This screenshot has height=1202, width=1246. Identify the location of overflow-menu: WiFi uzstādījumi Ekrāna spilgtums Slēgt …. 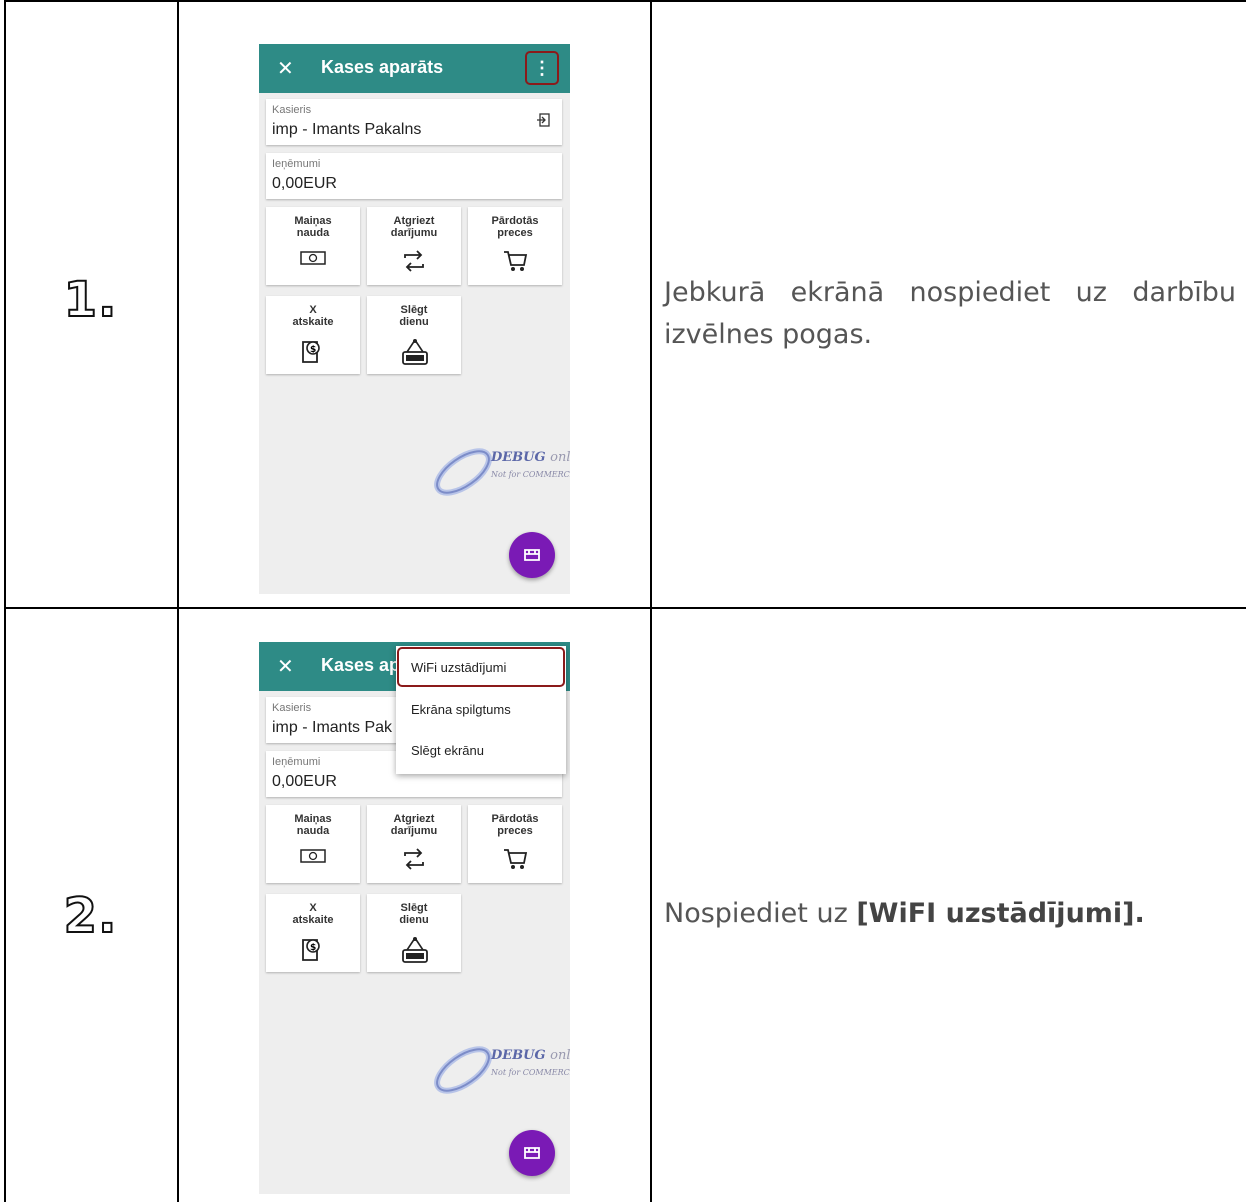
(481, 710).